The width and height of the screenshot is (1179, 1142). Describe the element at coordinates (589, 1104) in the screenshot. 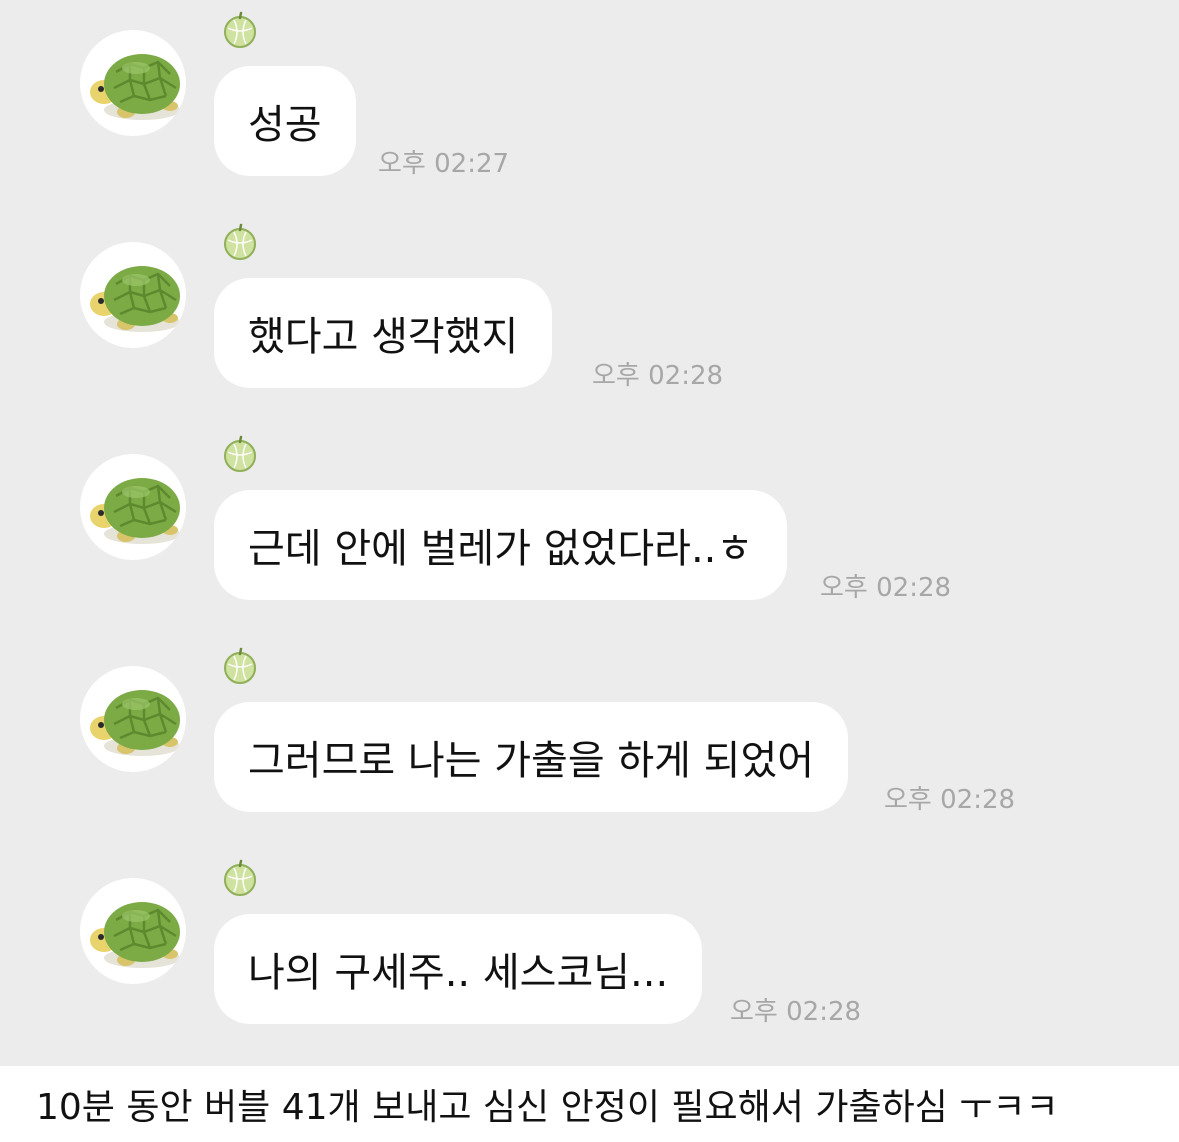

I see `caption-text: 10분 동안 버블 41개 보내고 심신 안정이 필요해서 가출하심 ㅜㅋㅋ` at that location.